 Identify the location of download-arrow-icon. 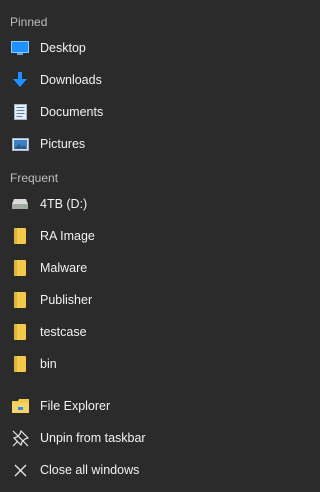
(20, 80).